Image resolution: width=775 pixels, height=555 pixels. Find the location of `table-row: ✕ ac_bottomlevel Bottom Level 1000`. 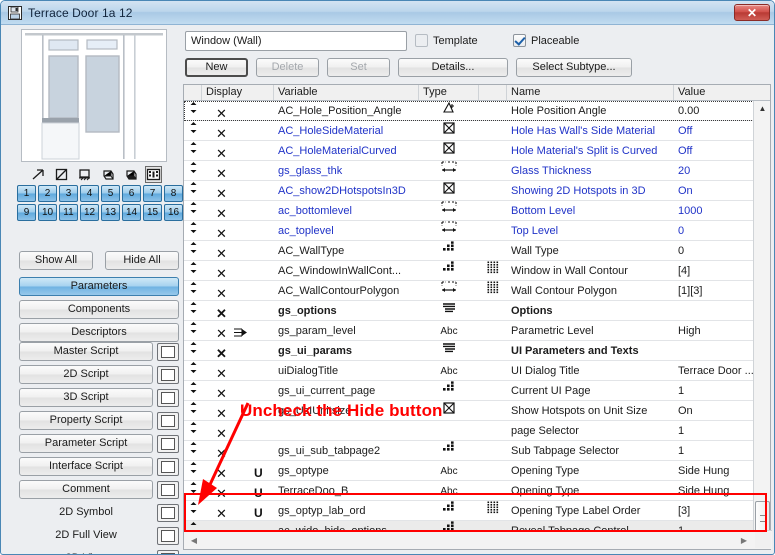

table-row: ✕ ac_bottomlevel Bottom Level 1000 is located at coordinates (469, 210).